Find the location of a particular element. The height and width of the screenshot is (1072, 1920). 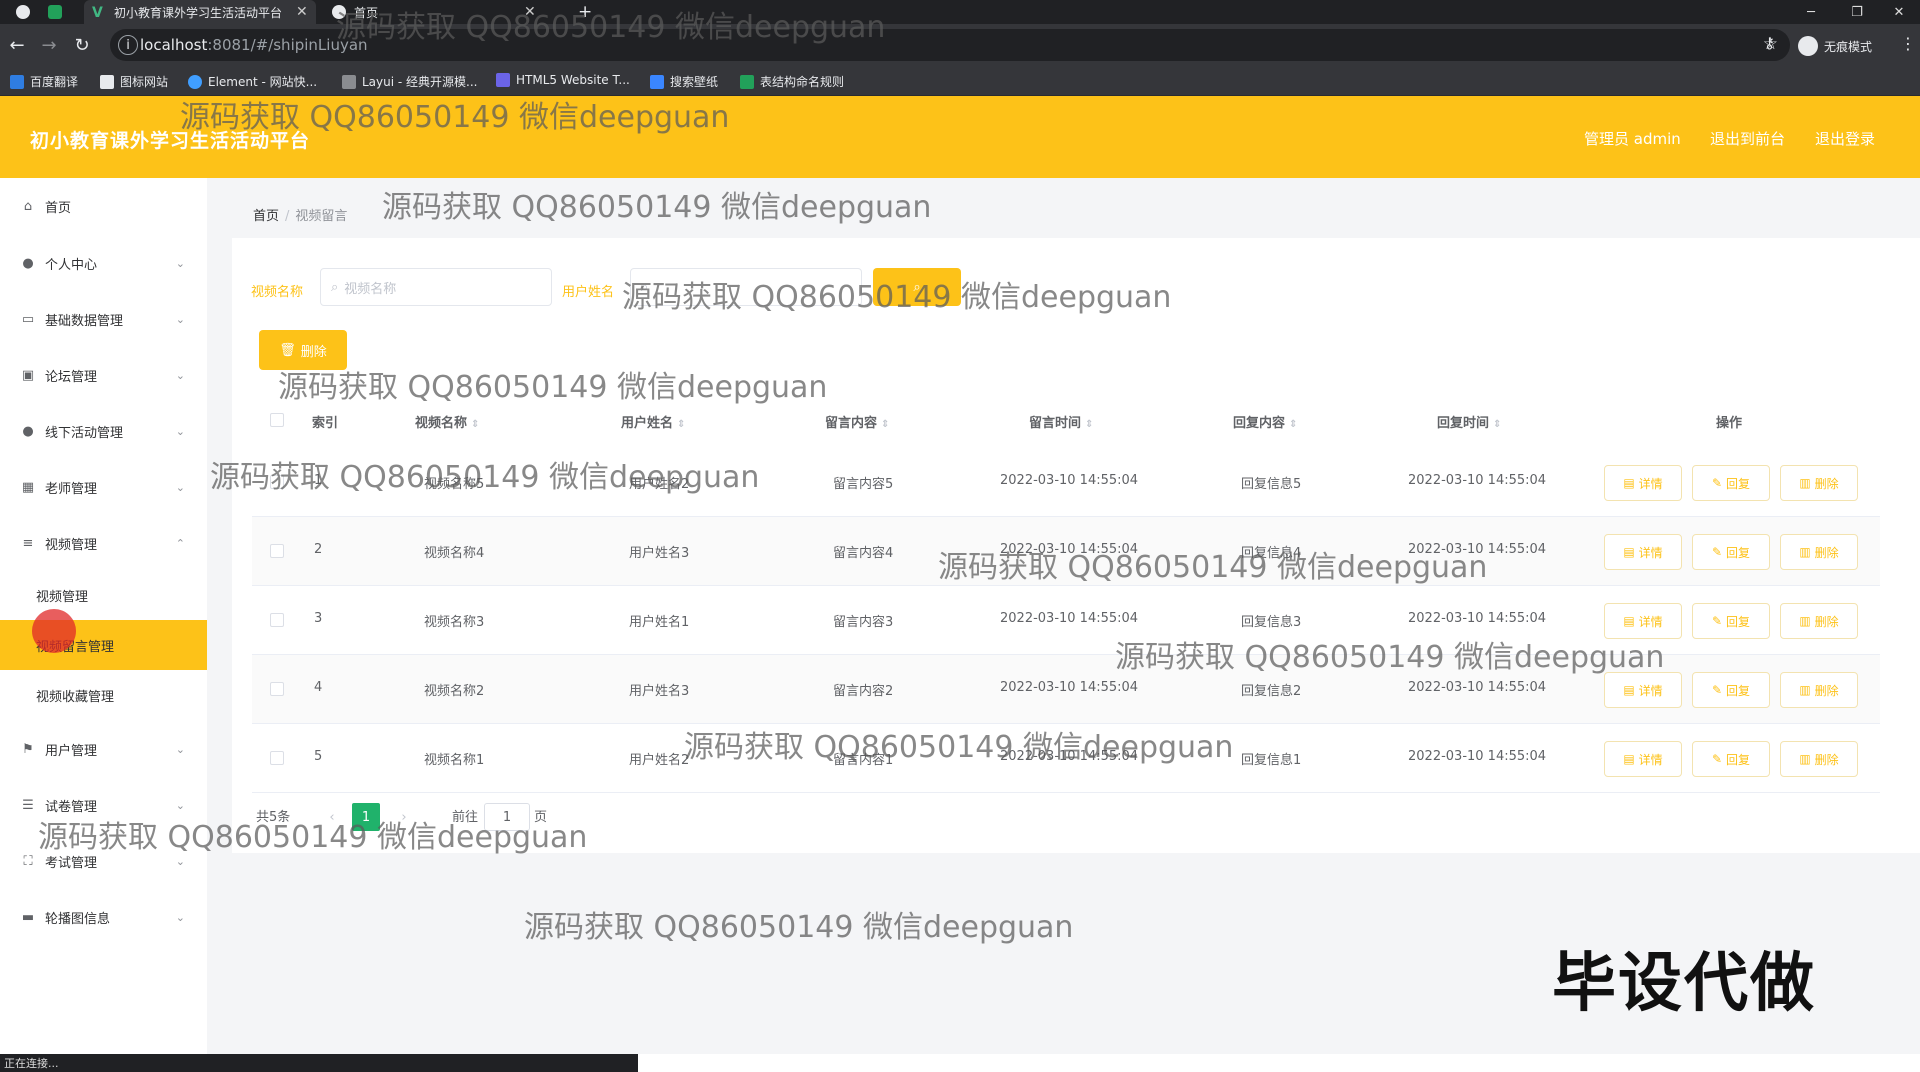

app-header: 初小教育课外学习生活活动平台 管理员 admin 退出到前台 退出登录 is located at coordinates (960, 137).